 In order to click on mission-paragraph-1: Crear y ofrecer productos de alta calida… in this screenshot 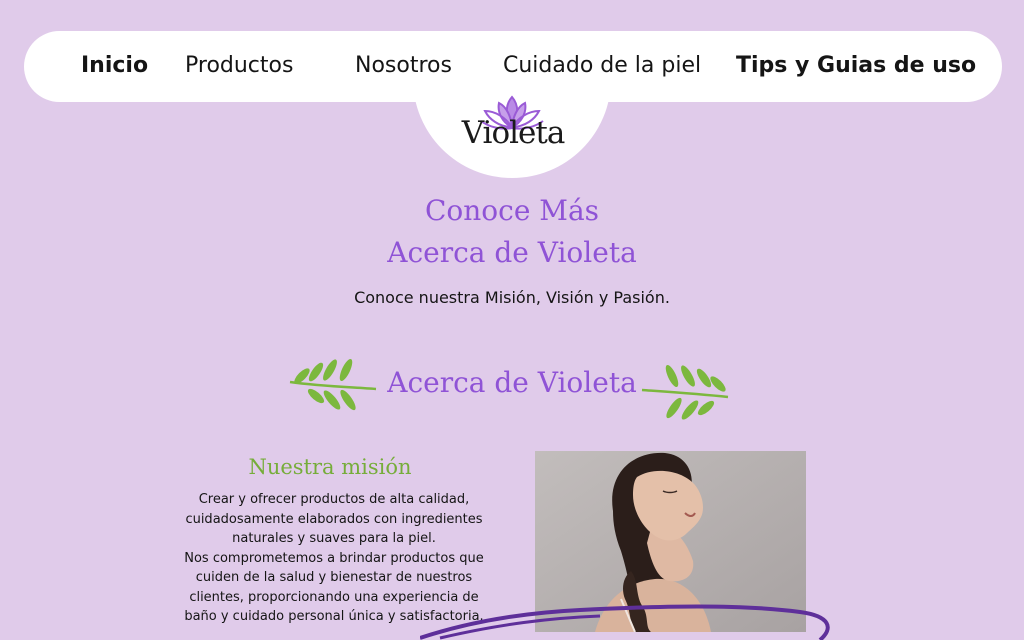, I will do `click(334, 519)`.